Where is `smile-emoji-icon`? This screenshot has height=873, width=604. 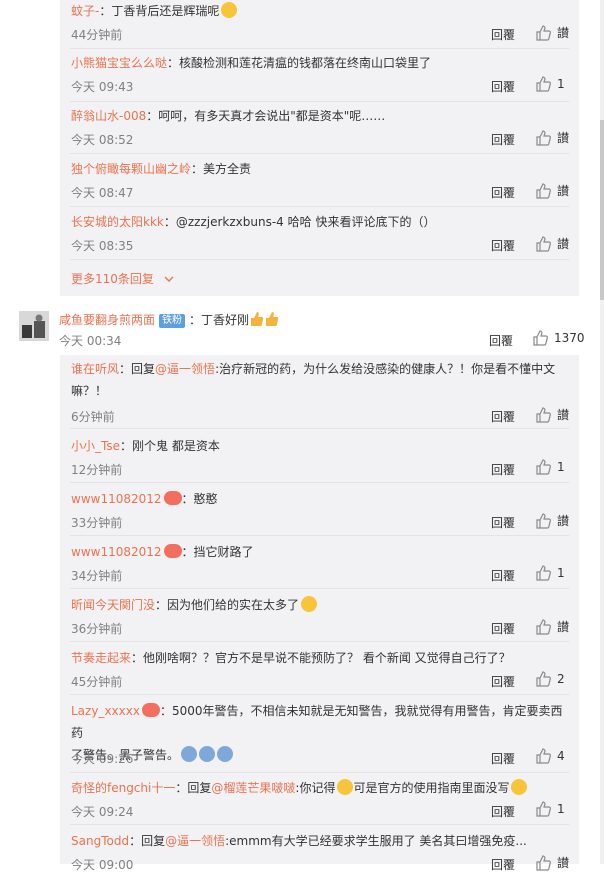 smile-emoji-icon is located at coordinates (519, 787).